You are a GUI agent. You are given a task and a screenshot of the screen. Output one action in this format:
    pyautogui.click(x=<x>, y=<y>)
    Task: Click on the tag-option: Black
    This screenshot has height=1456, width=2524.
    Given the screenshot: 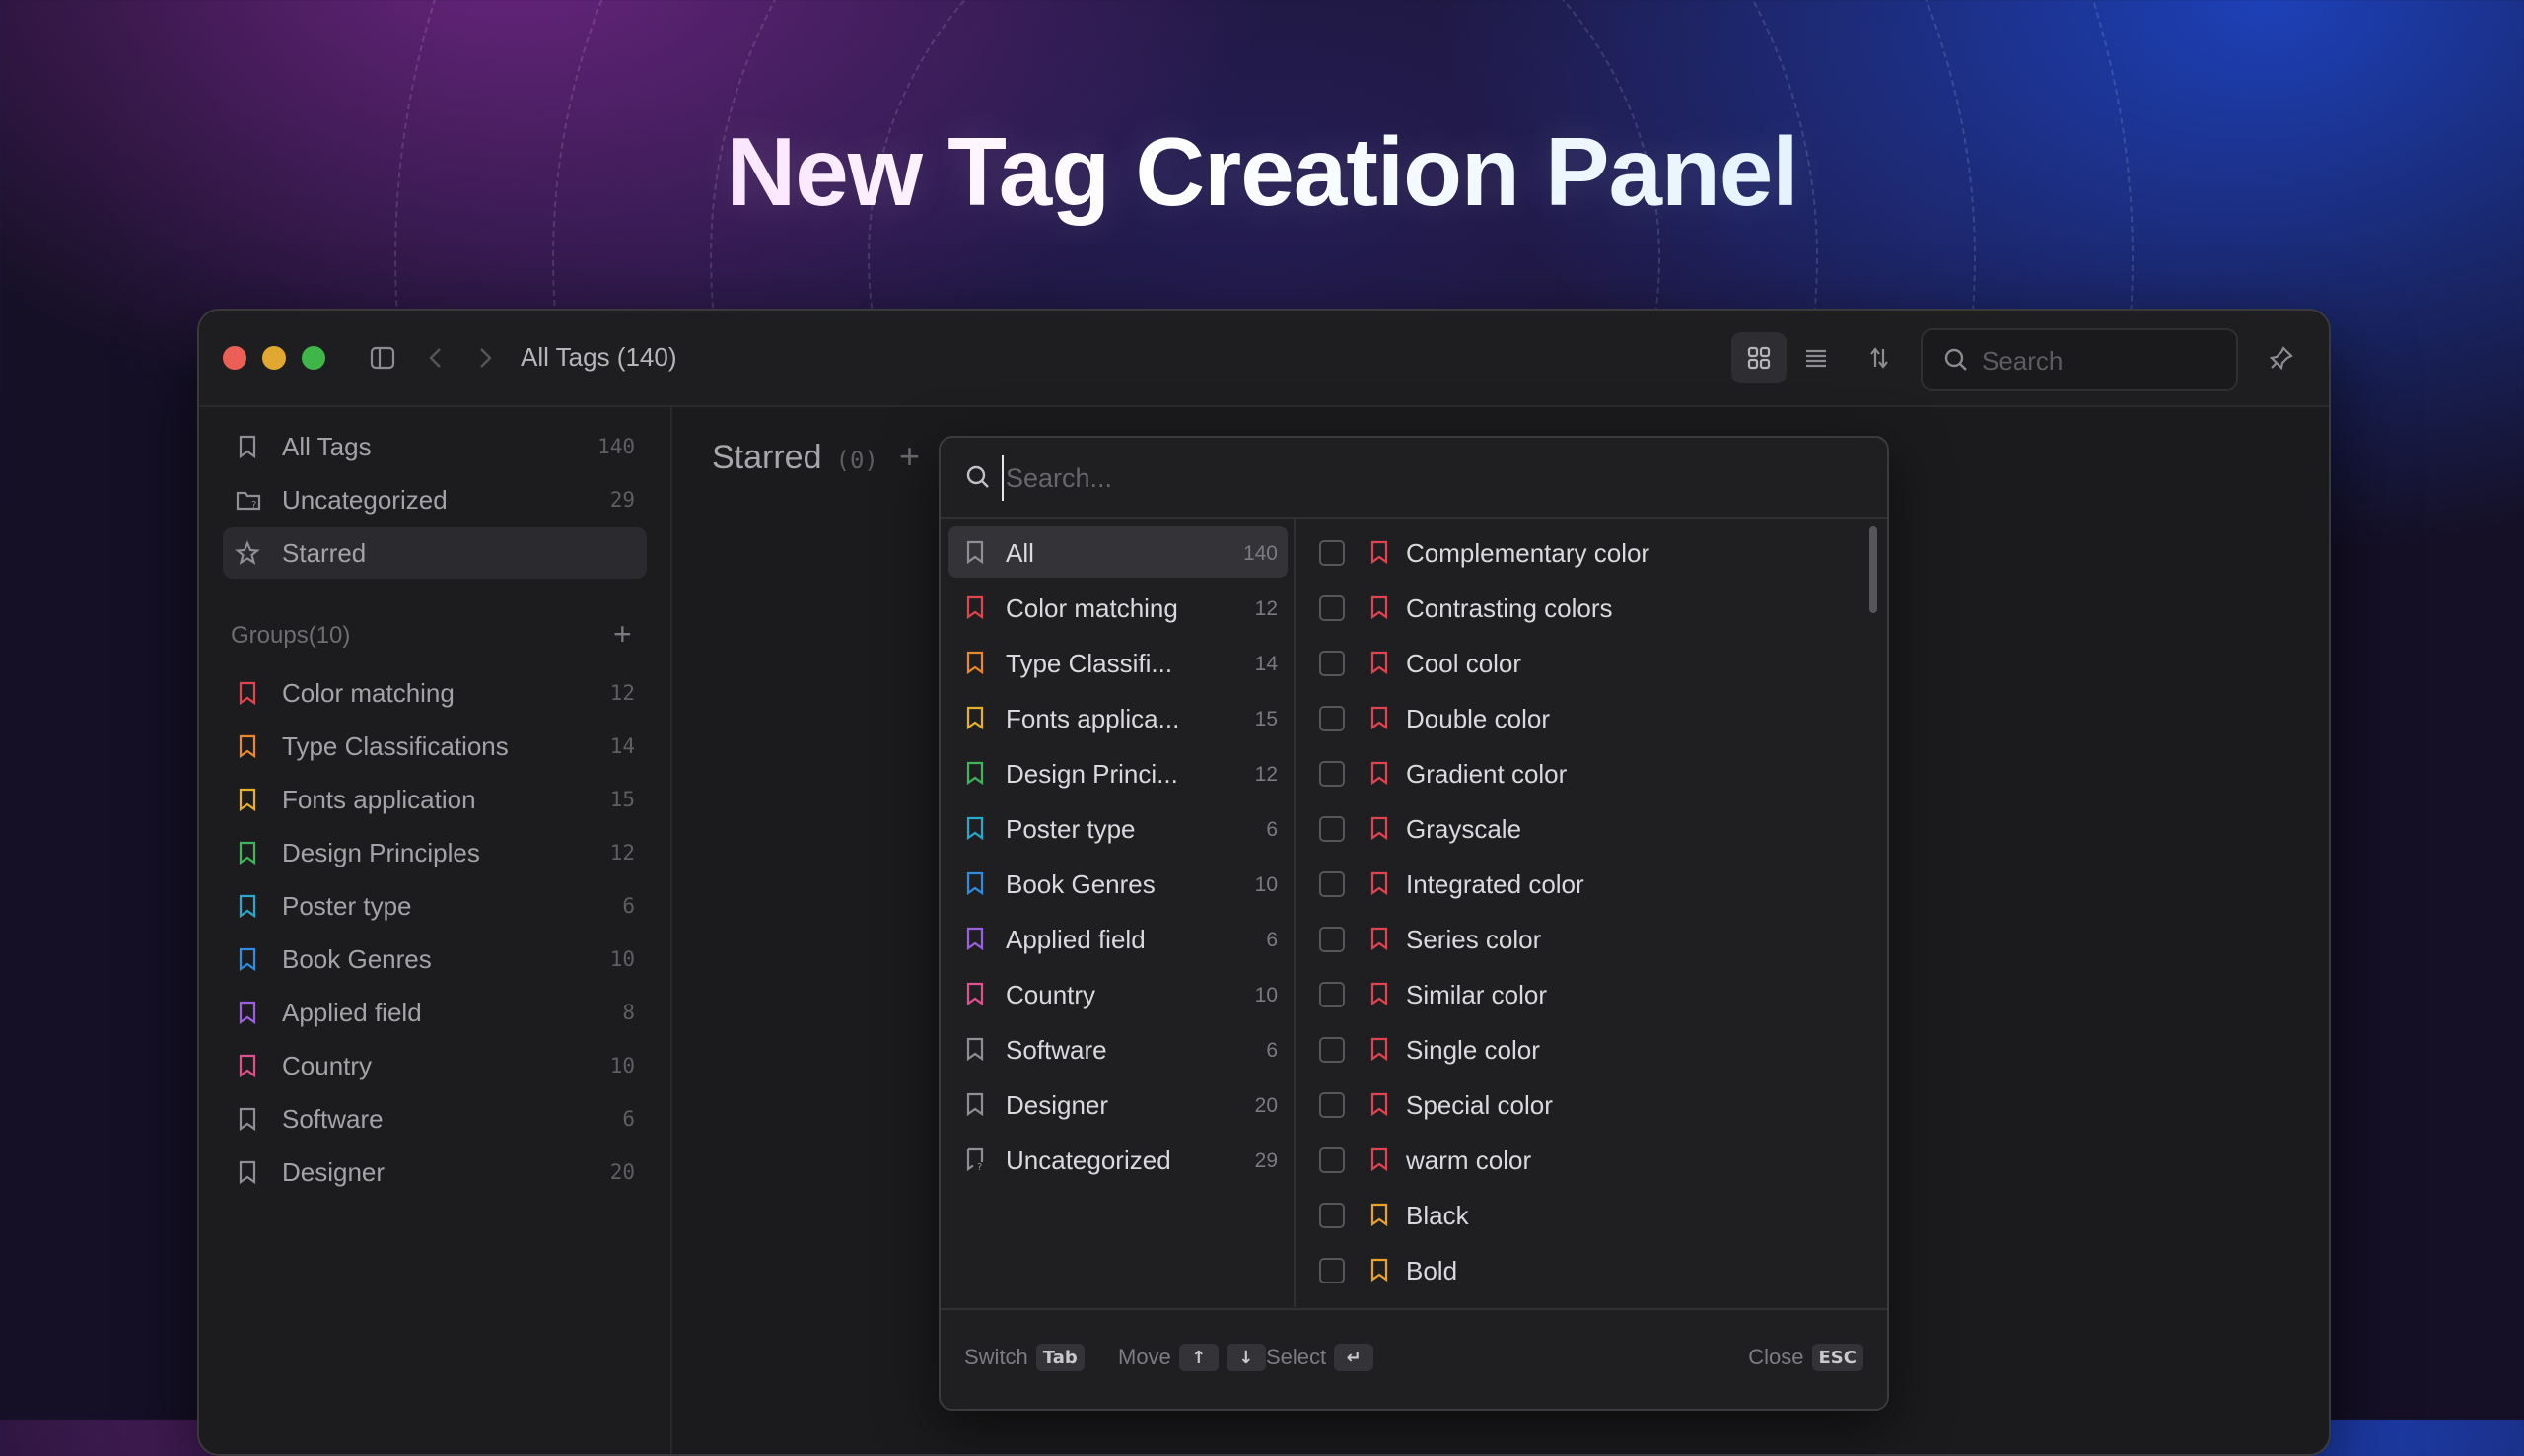 What is the action you would take?
    pyautogui.click(x=1582, y=1214)
    